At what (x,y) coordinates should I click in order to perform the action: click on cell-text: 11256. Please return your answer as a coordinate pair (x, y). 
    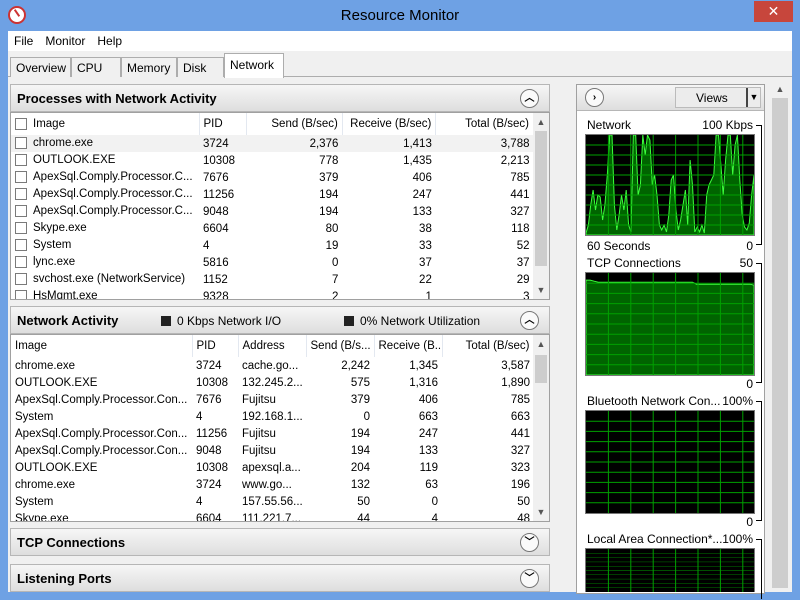
    Looking at the image, I should click on (219, 194).